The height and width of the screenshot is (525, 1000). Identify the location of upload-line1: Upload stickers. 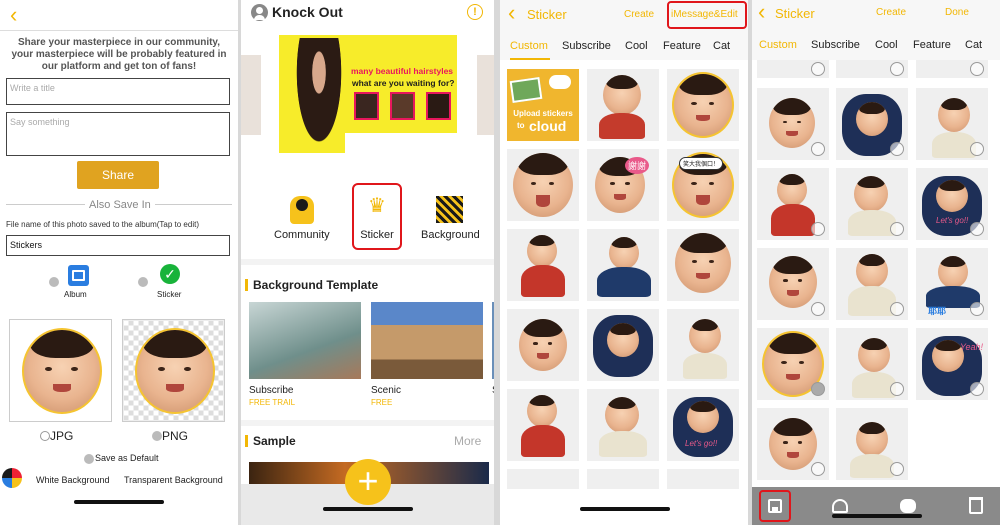
(543, 113).